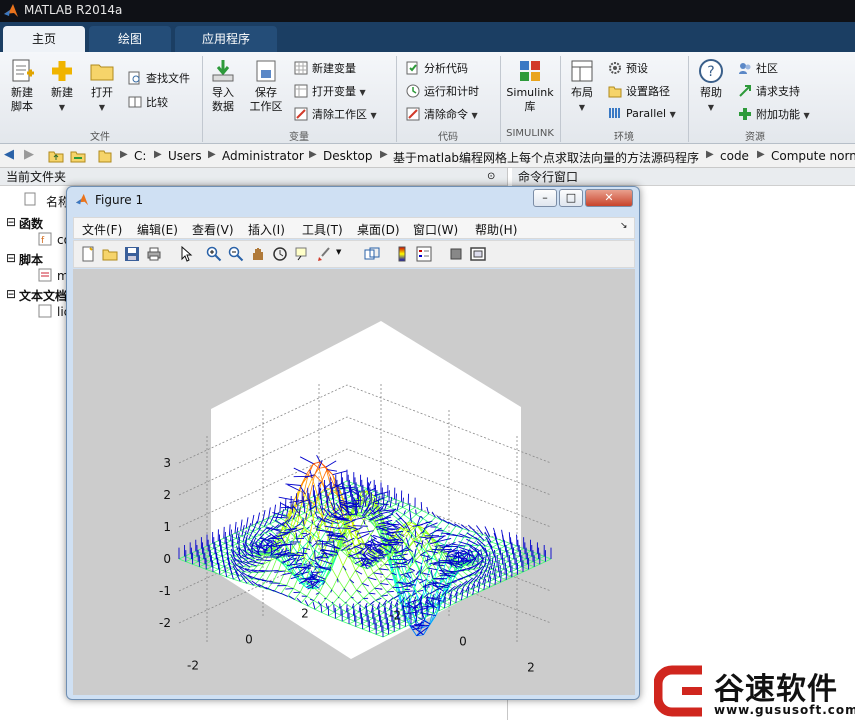 The width and height of the screenshot is (855, 720). What do you see at coordinates (44, 39) in the screenshot?
I see `tab-home: 主页` at bounding box center [44, 39].